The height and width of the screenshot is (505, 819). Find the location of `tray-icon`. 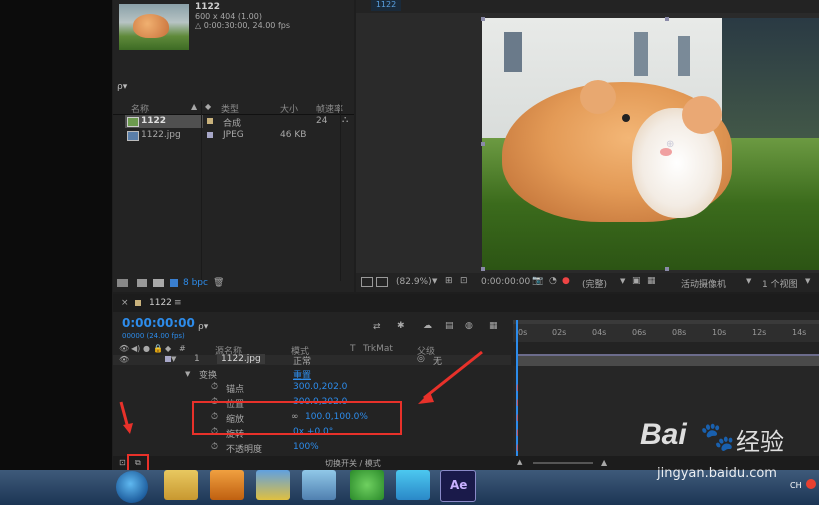

tray-icon is located at coordinates (811, 484).